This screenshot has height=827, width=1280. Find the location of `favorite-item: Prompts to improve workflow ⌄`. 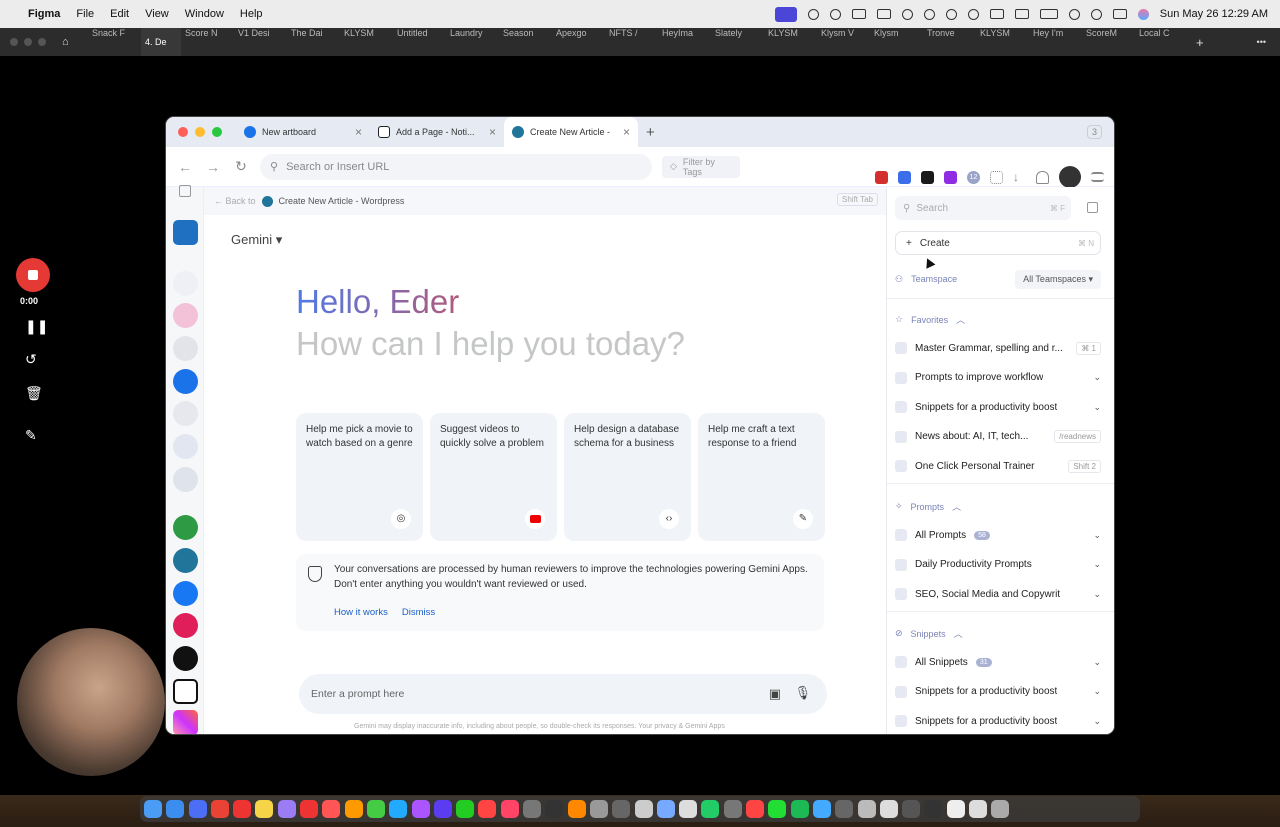

favorite-item: Prompts to improve workflow ⌄ is located at coordinates (998, 378).